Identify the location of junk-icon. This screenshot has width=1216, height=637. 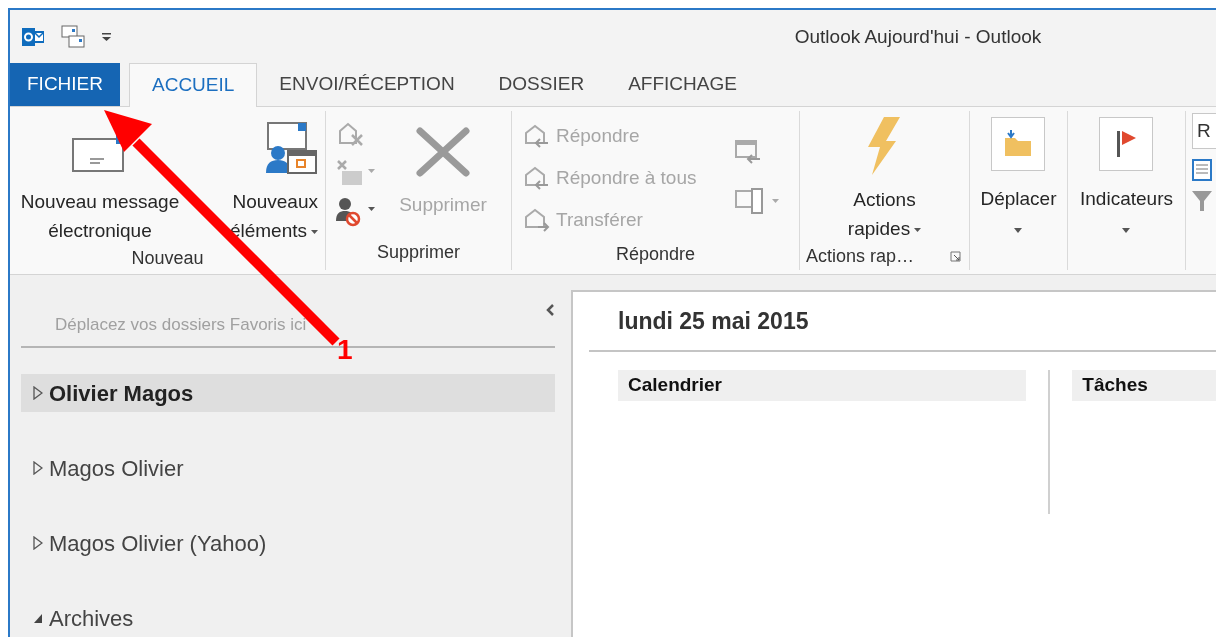
(356, 212).